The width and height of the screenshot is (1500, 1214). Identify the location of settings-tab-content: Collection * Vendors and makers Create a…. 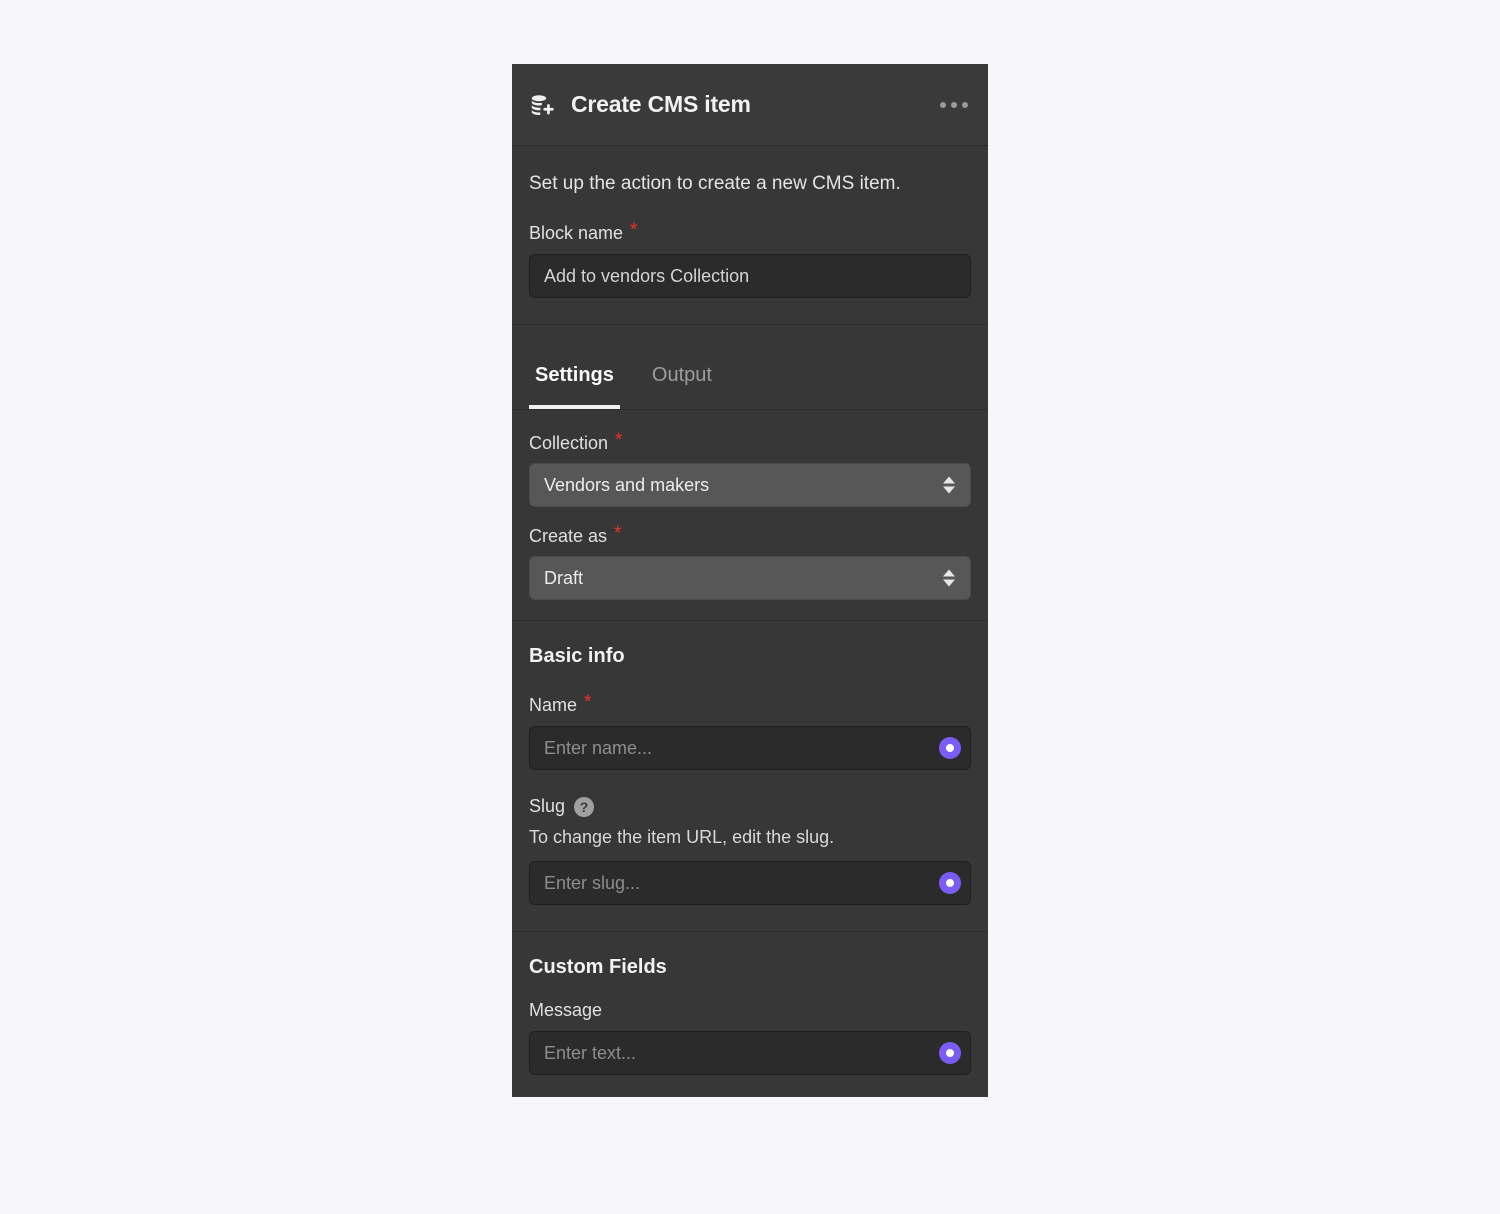
(750, 515).